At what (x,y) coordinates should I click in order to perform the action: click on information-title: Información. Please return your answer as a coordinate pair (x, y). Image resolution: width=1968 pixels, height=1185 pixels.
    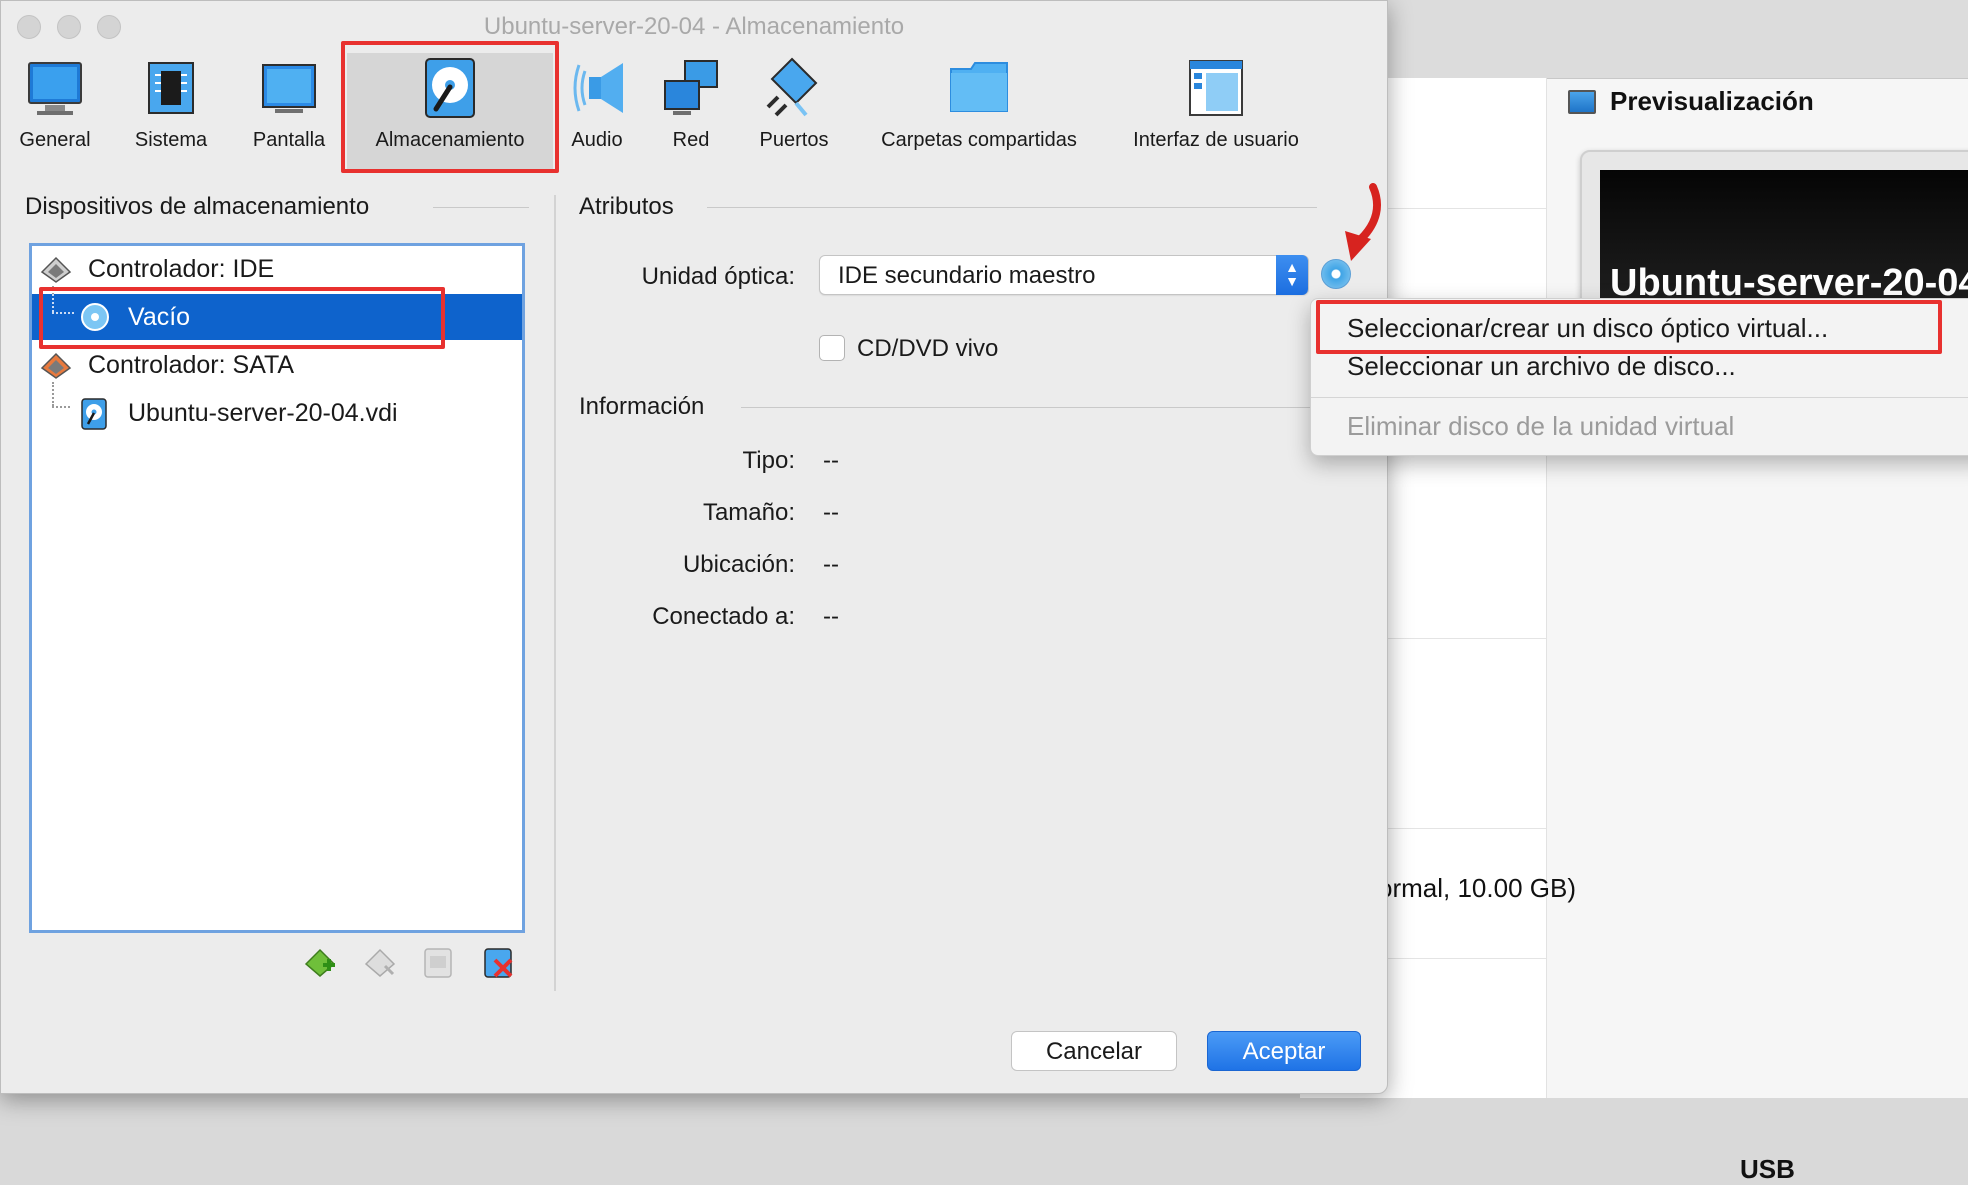
    Looking at the image, I should click on (642, 406).